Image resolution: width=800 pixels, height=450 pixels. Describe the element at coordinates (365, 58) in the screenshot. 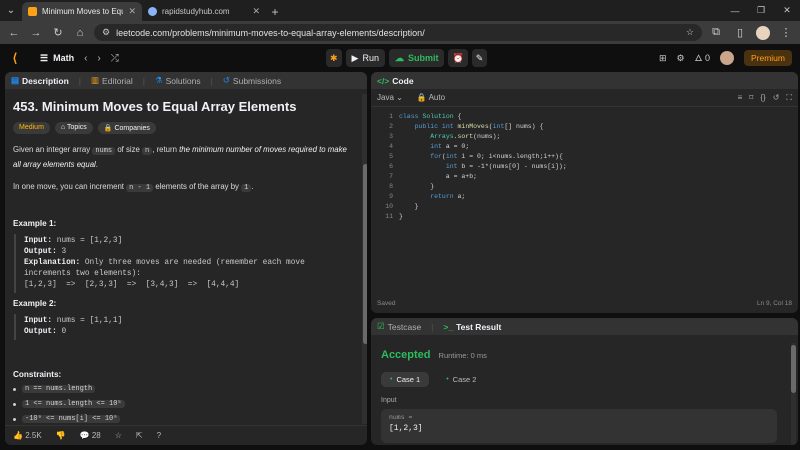

I see `run-button: ▶ Run` at that location.